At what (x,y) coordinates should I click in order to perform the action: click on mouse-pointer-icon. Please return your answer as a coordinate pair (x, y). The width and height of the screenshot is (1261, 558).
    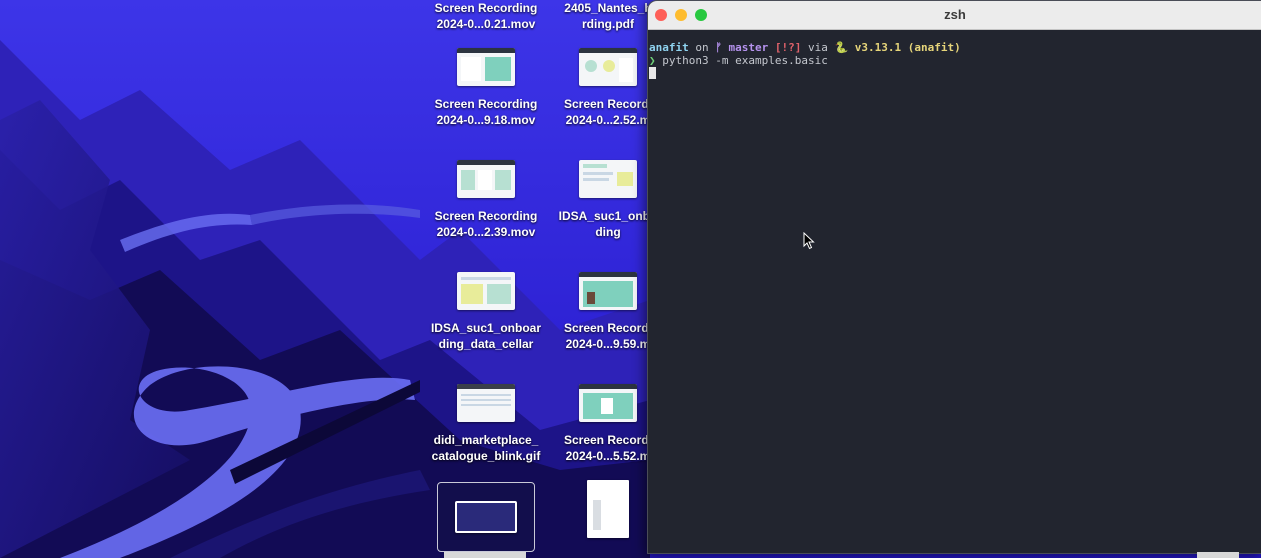
    Looking at the image, I should click on (809, 241).